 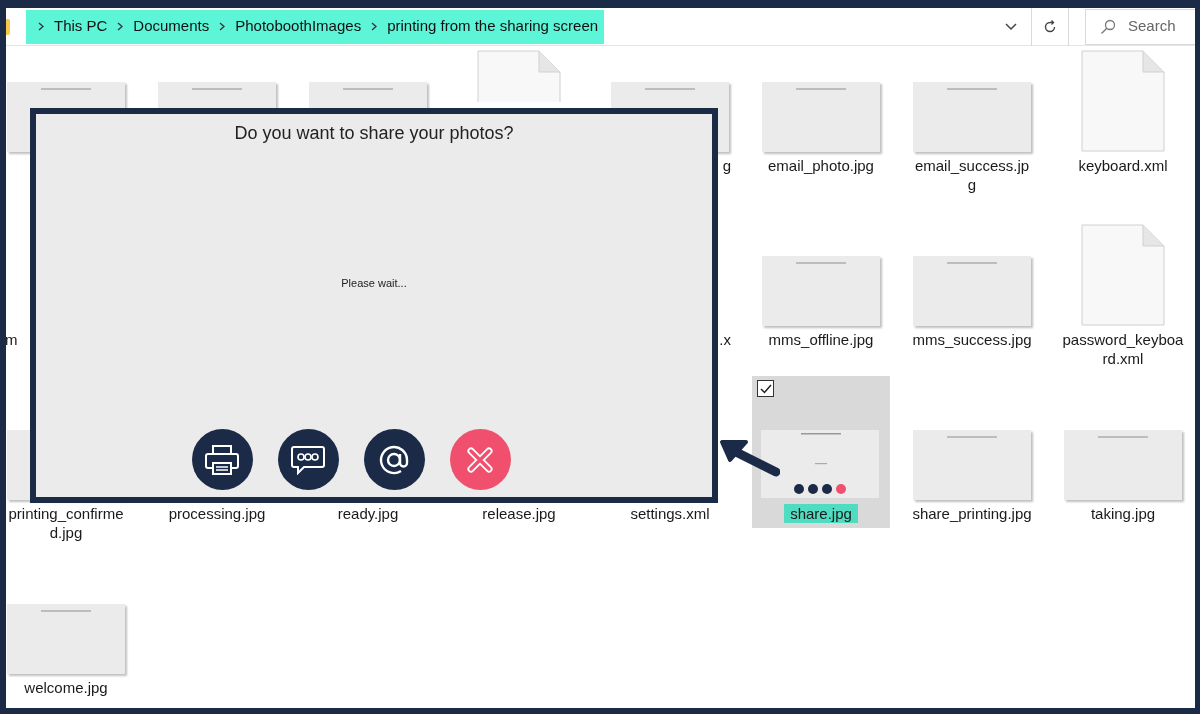 I want to click on file-name: email_success.jpg, so click(x=972, y=175).